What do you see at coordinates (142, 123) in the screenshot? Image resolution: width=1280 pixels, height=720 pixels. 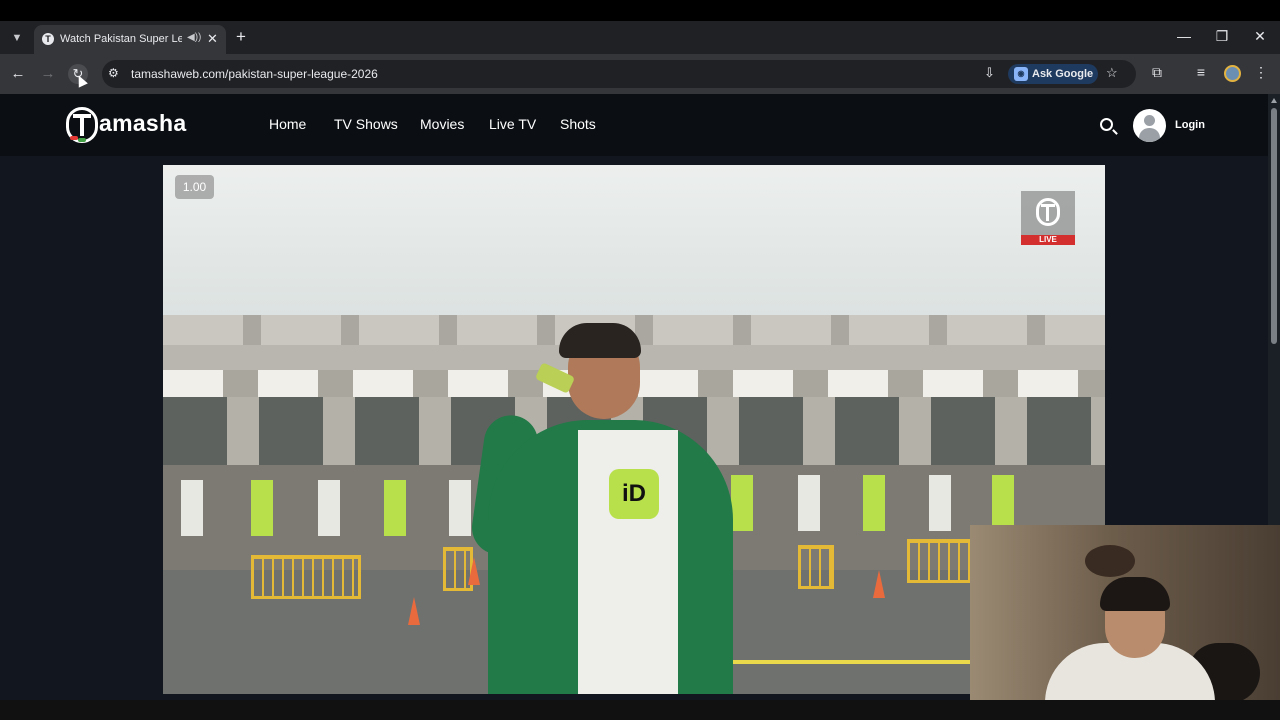 I see `site-logo-text: amasha` at bounding box center [142, 123].